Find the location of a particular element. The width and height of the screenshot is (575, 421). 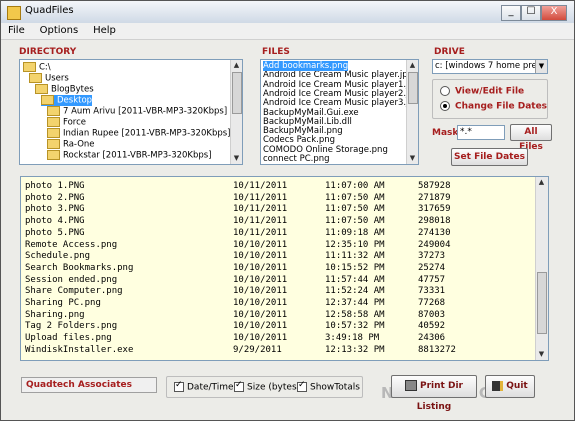

listing-time: 12:37:44 PM is located at coordinates (355, 303).